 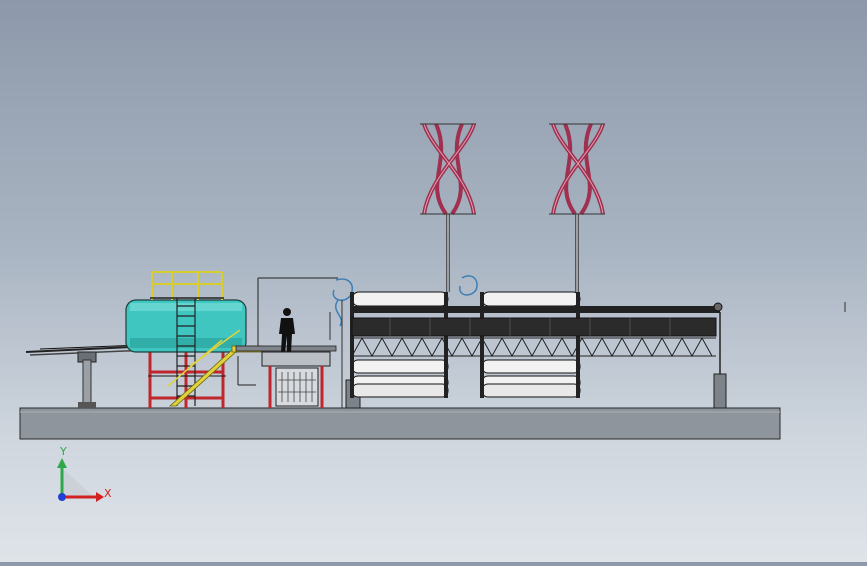 What do you see at coordinates (296, 379) in the screenshot?
I see `control-cabinet` at bounding box center [296, 379].